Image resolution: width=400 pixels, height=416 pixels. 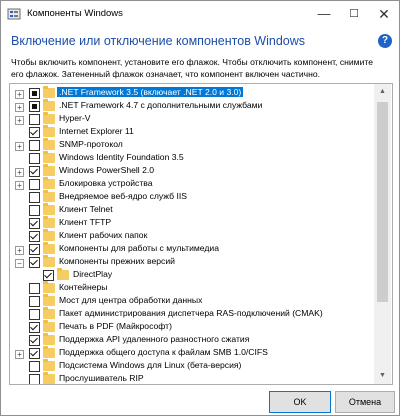 I want to click on feature-label: Внедряемое веб-ядро служб IIS, so click(x=123, y=196).